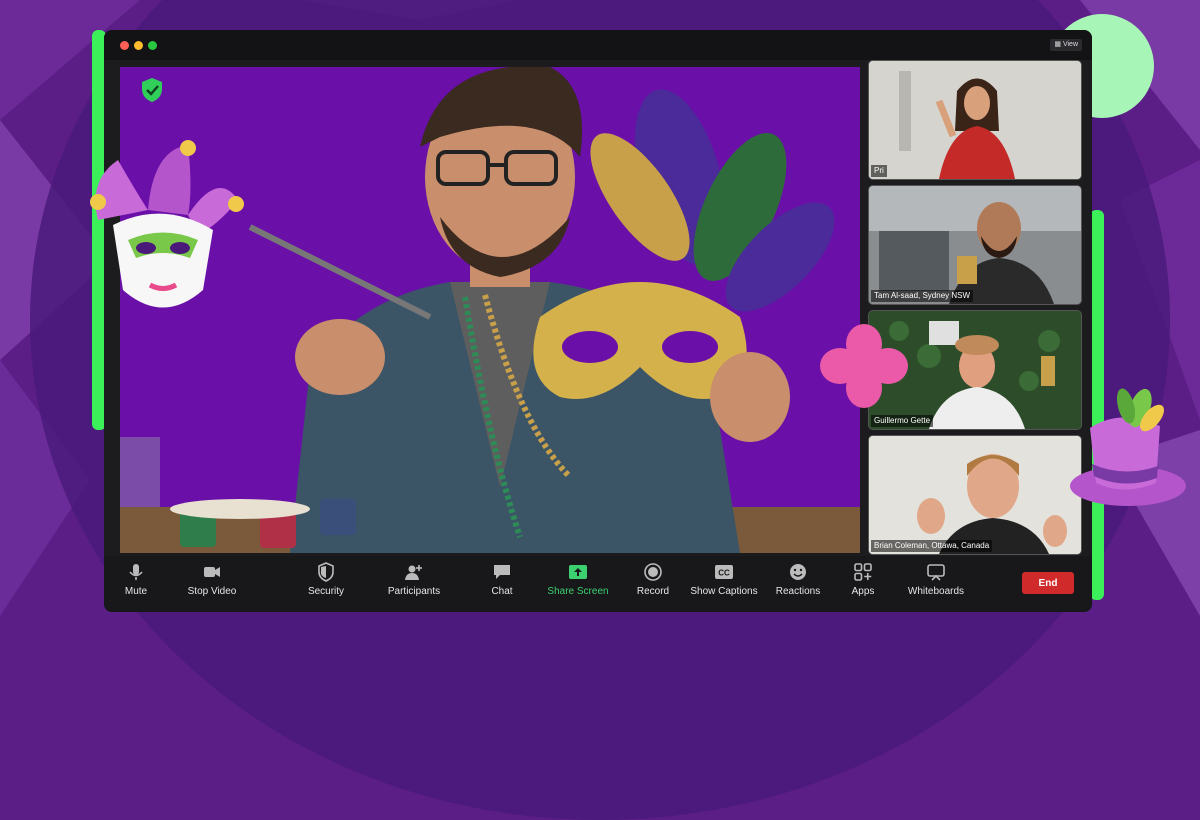 Image resolution: width=1200 pixels, height=820 pixels. Describe the element at coordinates (936, 591) in the screenshot. I see `toolbar-label: Whiteboards` at that location.